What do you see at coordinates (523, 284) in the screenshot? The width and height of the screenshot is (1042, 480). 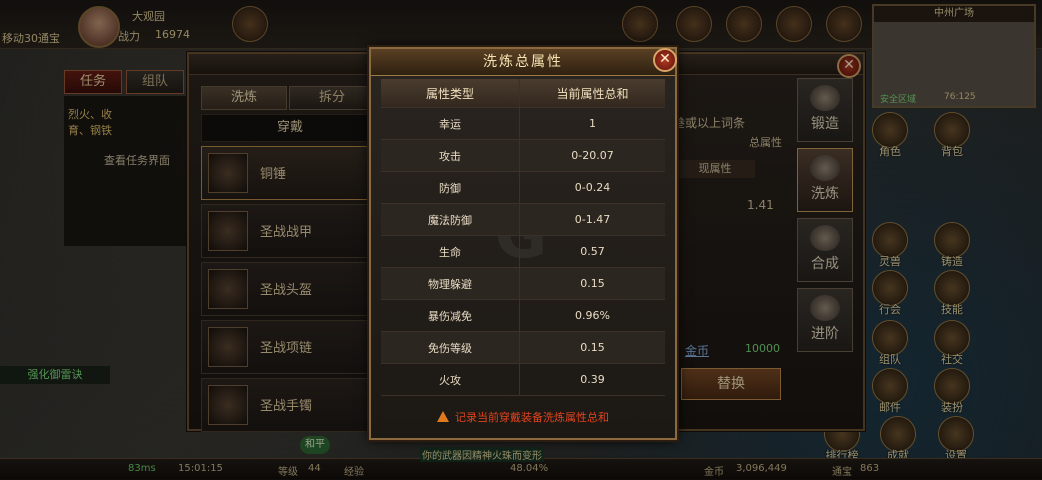 I see `table-row: 物理躲避 0.15` at bounding box center [523, 284].